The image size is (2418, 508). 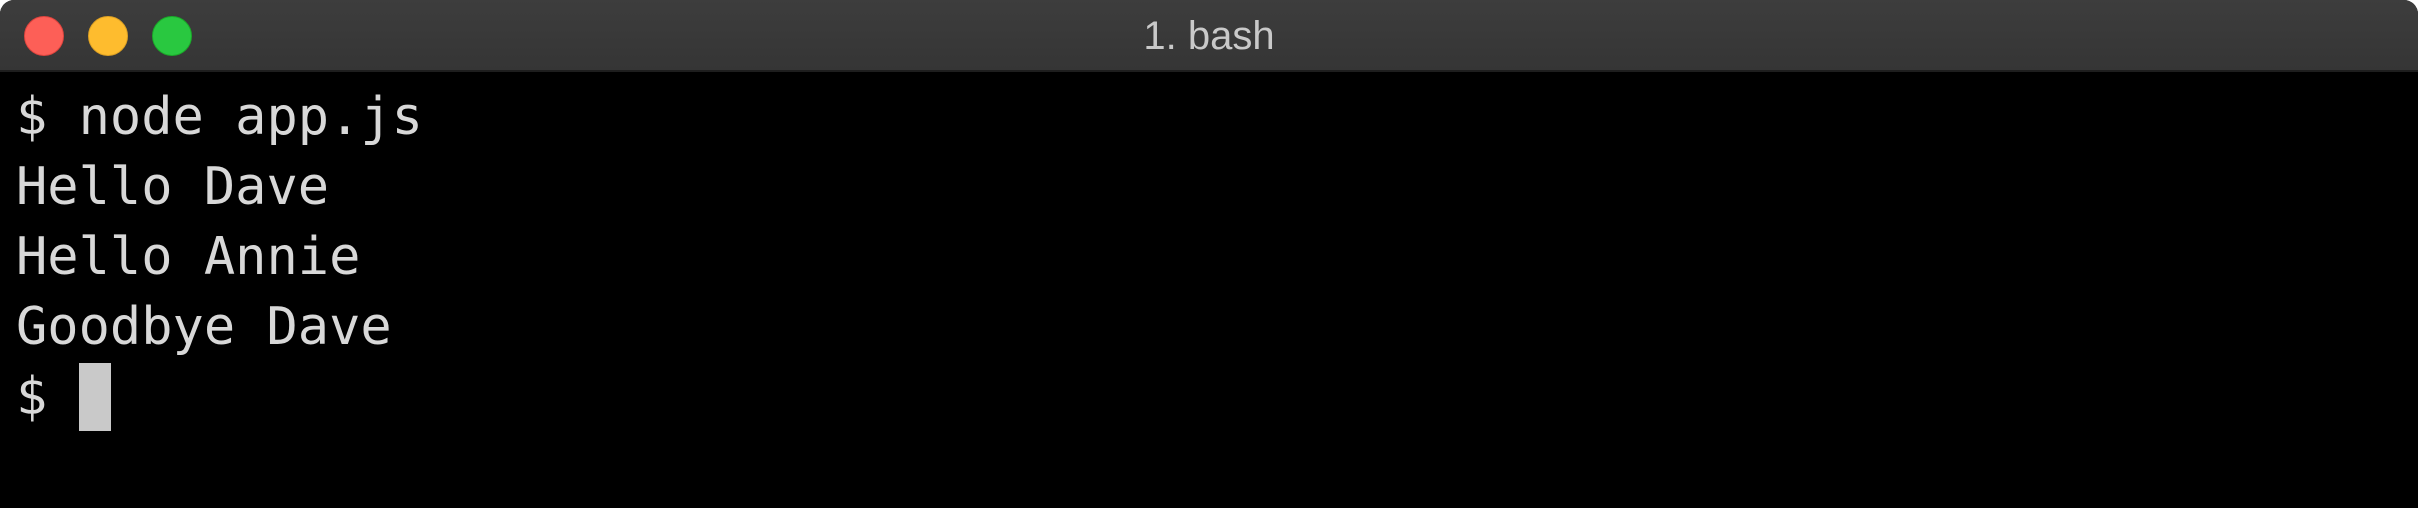 What do you see at coordinates (173, 187) in the screenshot?
I see `terminal-output-line: Hello Dave` at bounding box center [173, 187].